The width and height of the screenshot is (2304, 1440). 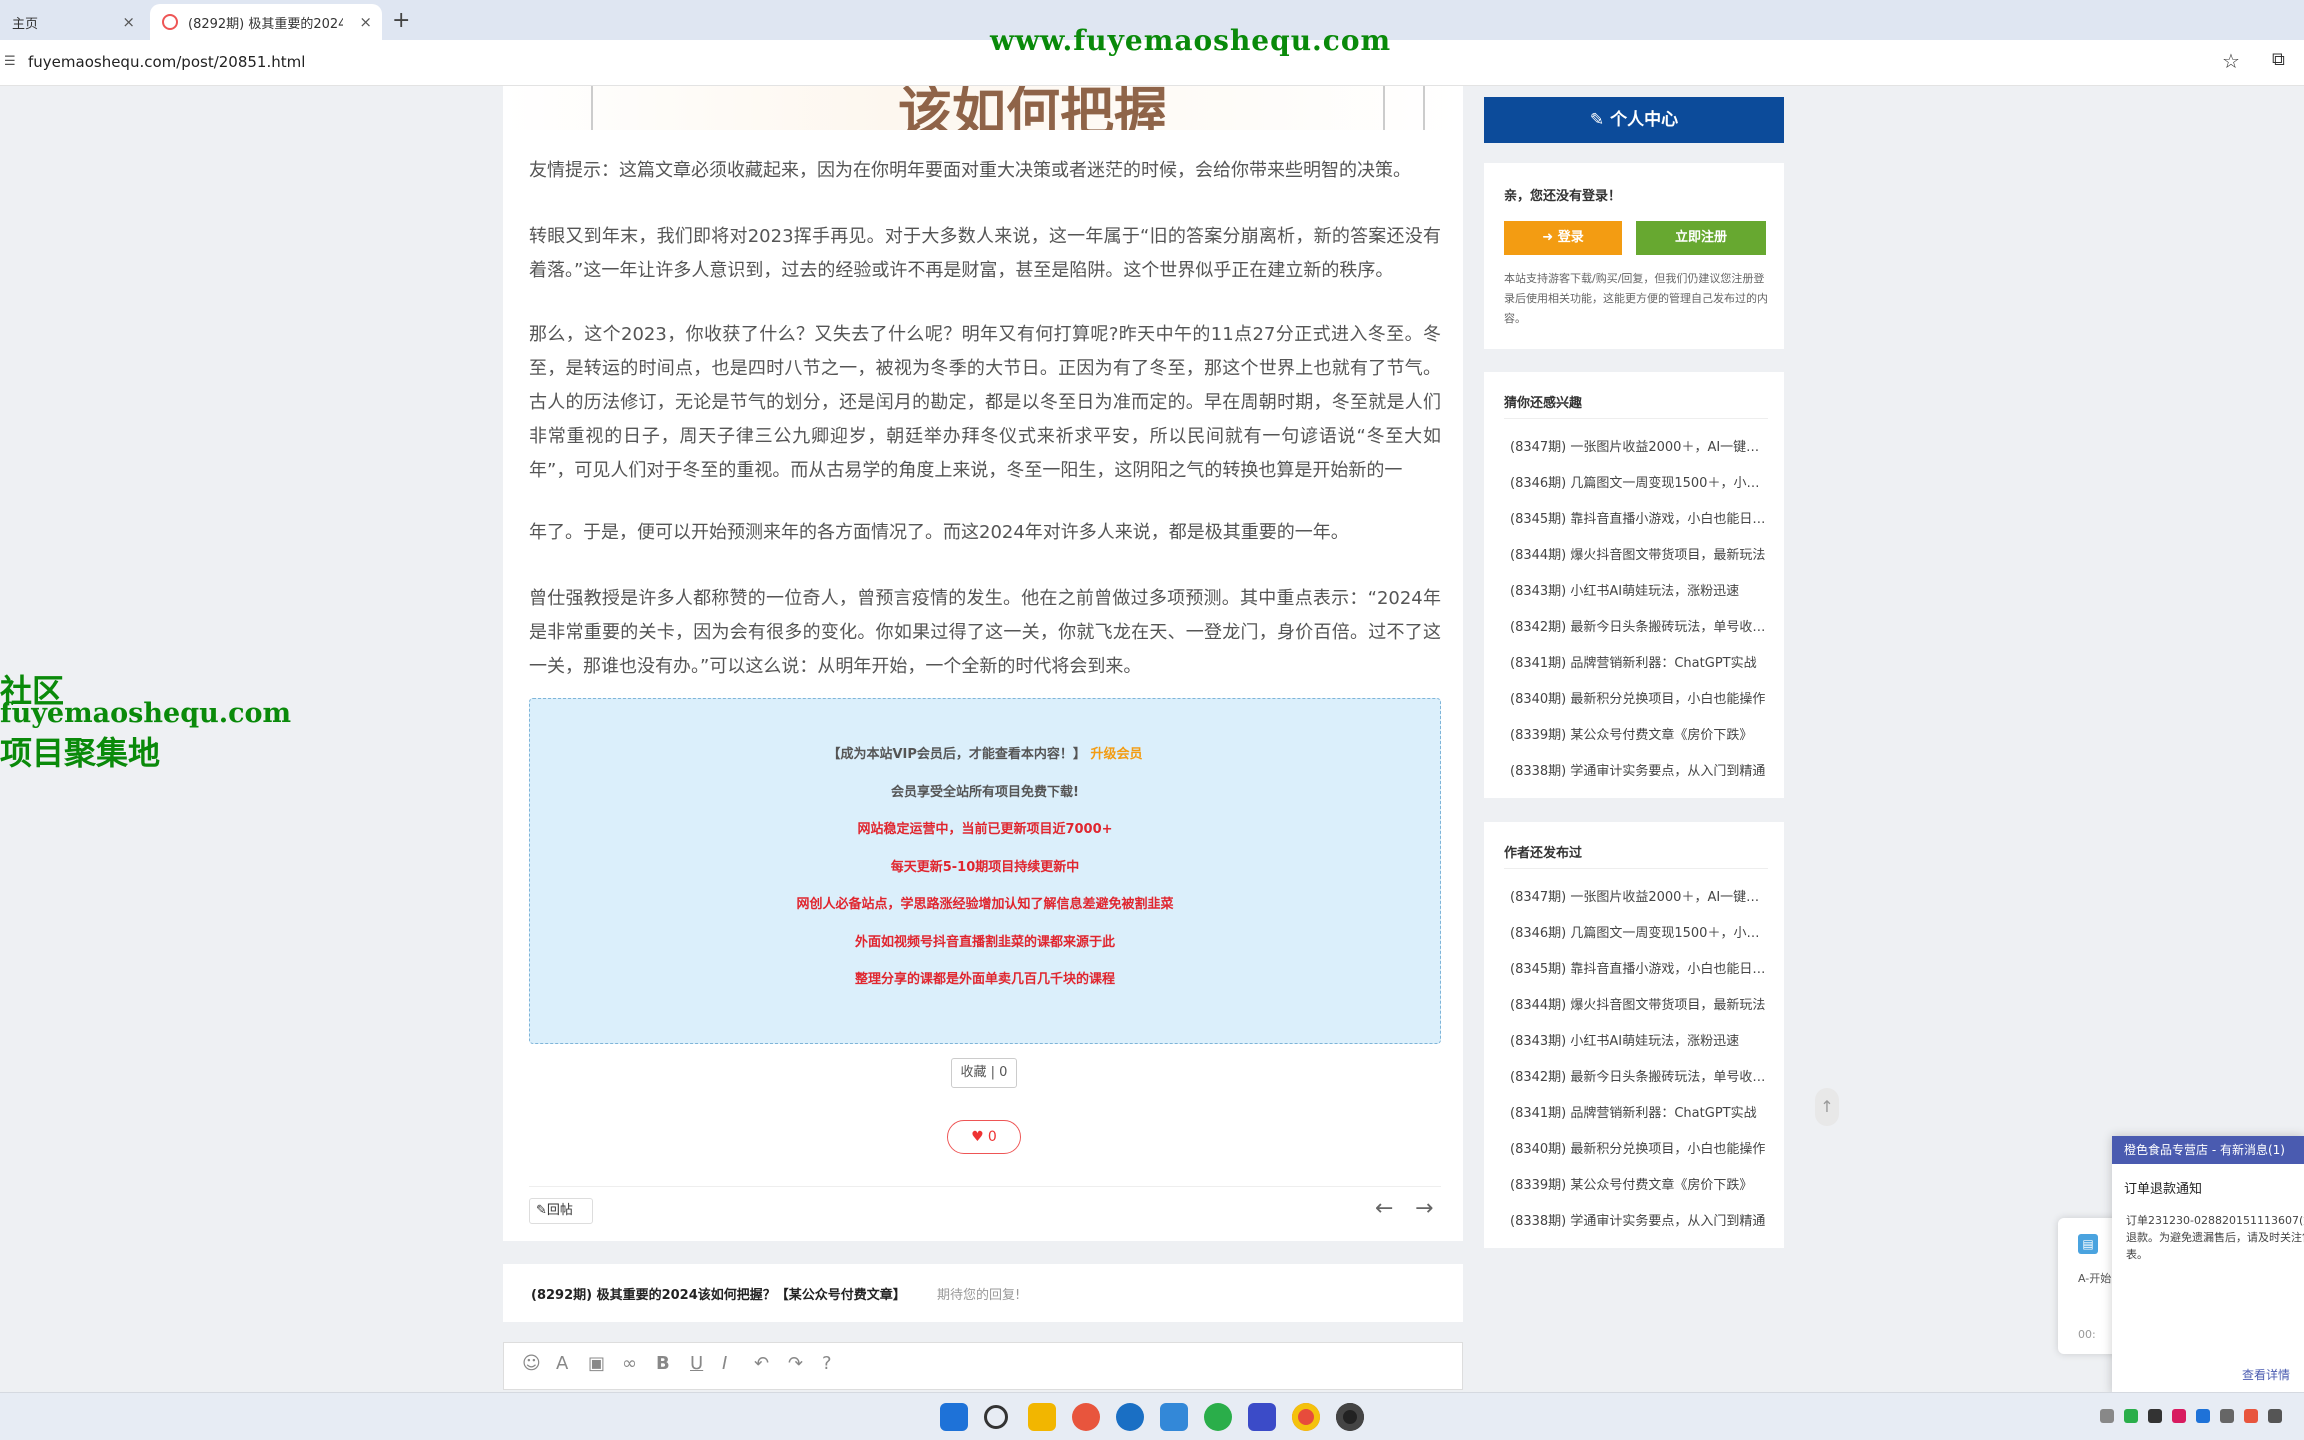 What do you see at coordinates (10, 61) in the screenshot?
I see `site-info-icon: ☰` at bounding box center [10, 61].